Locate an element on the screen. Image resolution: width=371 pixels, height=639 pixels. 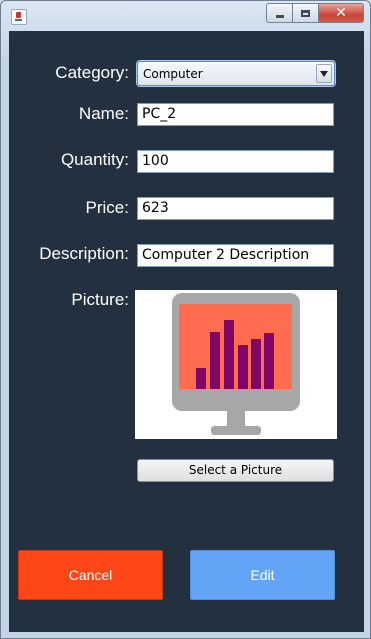
category-label: Category: is located at coordinates (92, 72).